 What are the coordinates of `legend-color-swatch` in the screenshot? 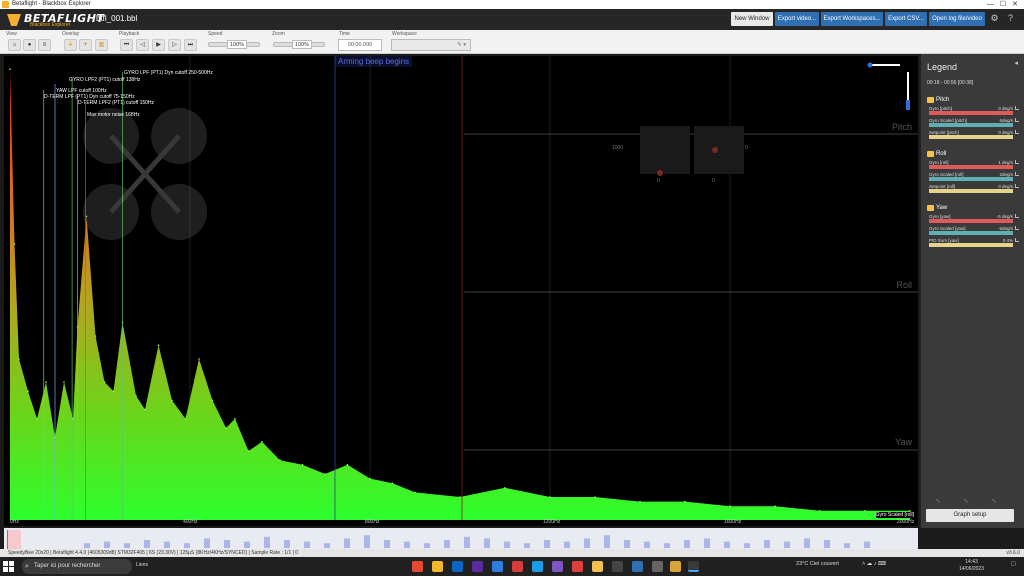 It's located at (971, 221).